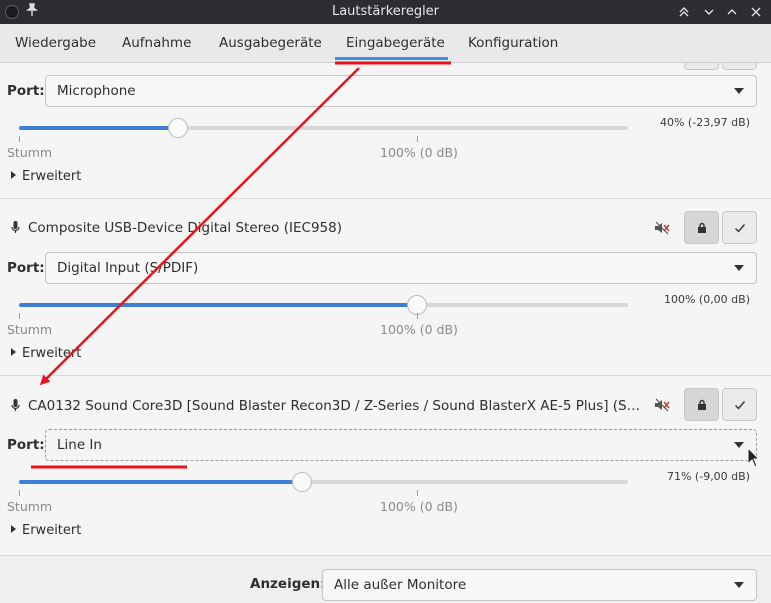 Image resolution: width=771 pixels, height=603 pixels. What do you see at coordinates (128, 268) in the screenshot?
I see `port-value: Digital Input (S/PDIF)` at bounding box center [128, 268].